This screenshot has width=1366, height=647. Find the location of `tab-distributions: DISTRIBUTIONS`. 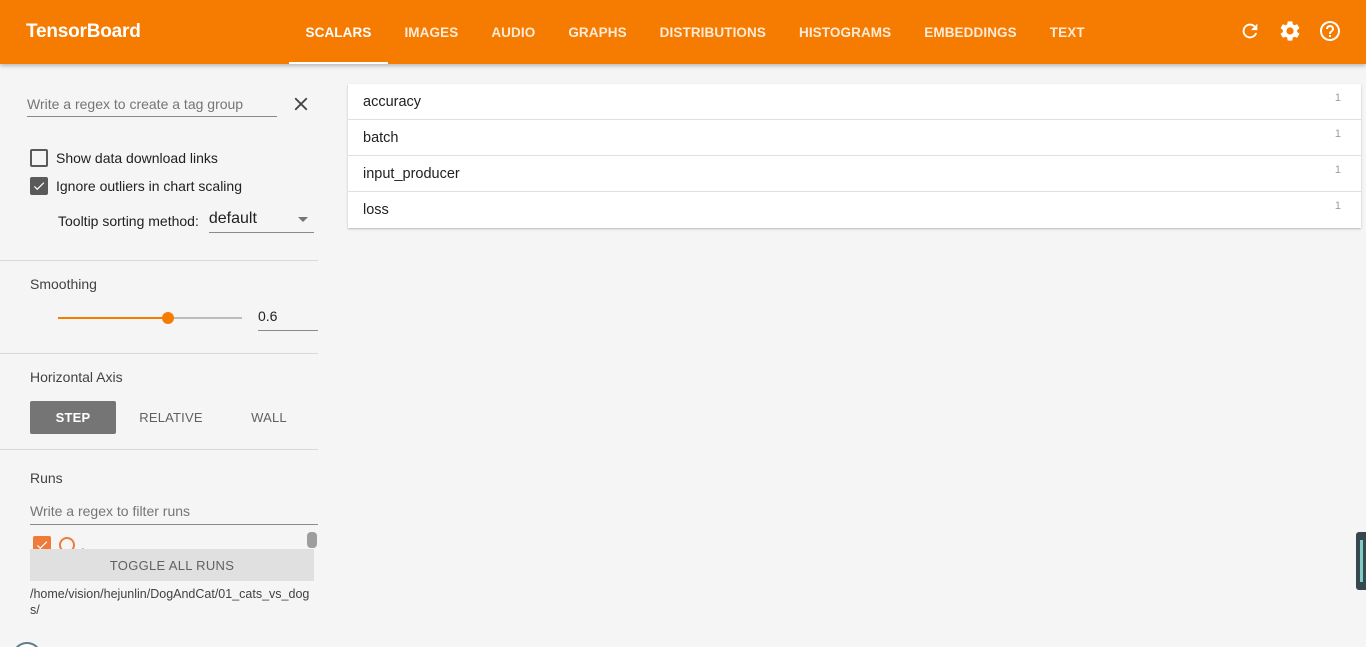

tab-distributions: DISTRIBUTIONS is located at coordinates (712, 32).